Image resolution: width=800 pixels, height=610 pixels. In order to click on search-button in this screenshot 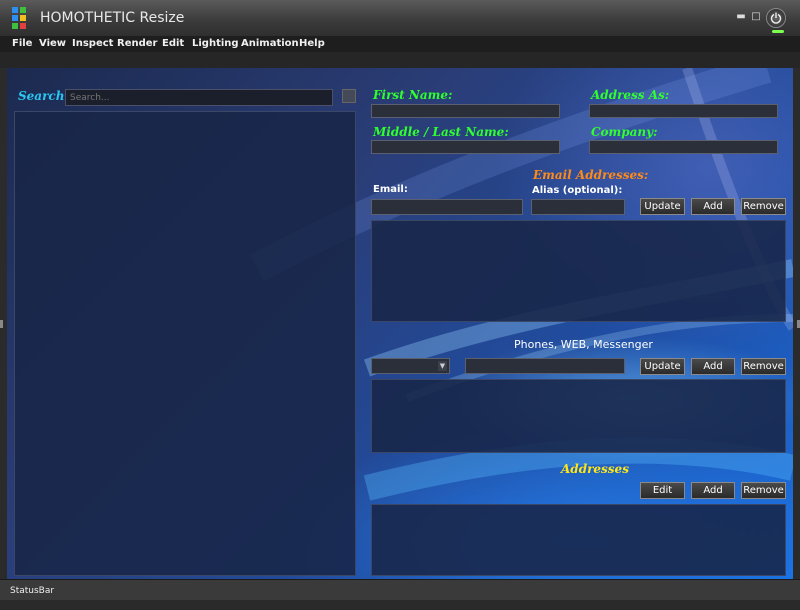, I will do `click(349, 96)`.